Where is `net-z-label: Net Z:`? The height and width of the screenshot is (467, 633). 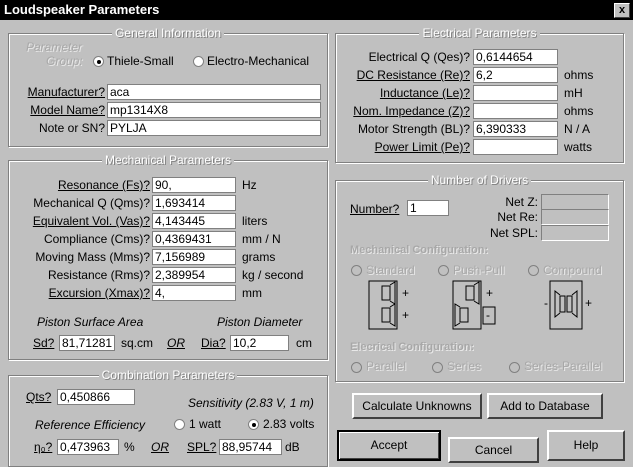
net-z-label: Net Z: is located at coordinates (521, 202).